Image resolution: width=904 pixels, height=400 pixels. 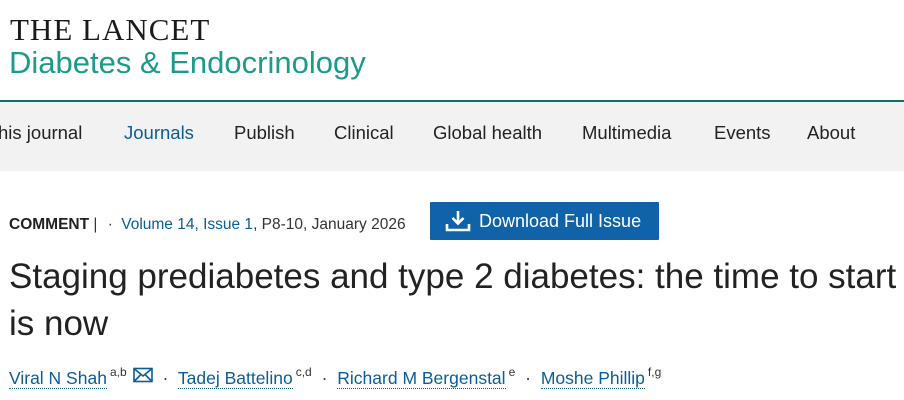 I want to click on pages-date: , P8-10, January 2026, so click(x=329, y=224).